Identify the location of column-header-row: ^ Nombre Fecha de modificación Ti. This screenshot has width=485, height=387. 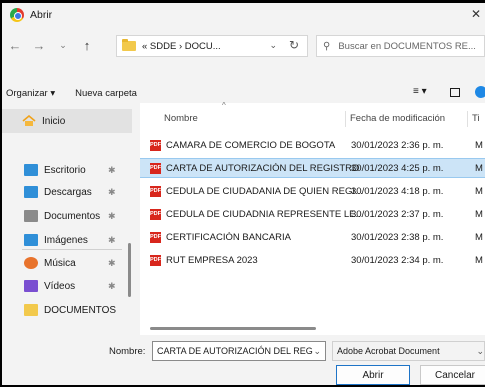
(312, 114).